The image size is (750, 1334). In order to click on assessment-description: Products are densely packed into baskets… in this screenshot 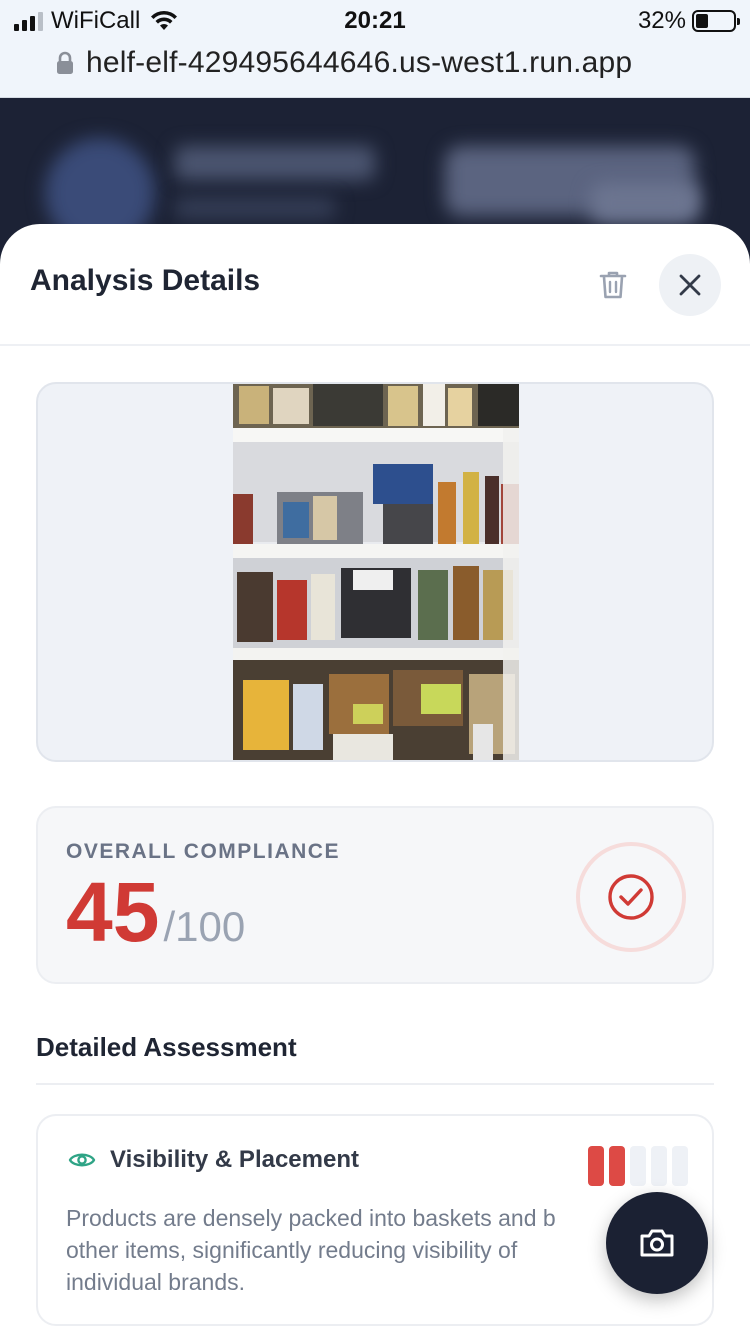, I will do `click(346, 1250)`.